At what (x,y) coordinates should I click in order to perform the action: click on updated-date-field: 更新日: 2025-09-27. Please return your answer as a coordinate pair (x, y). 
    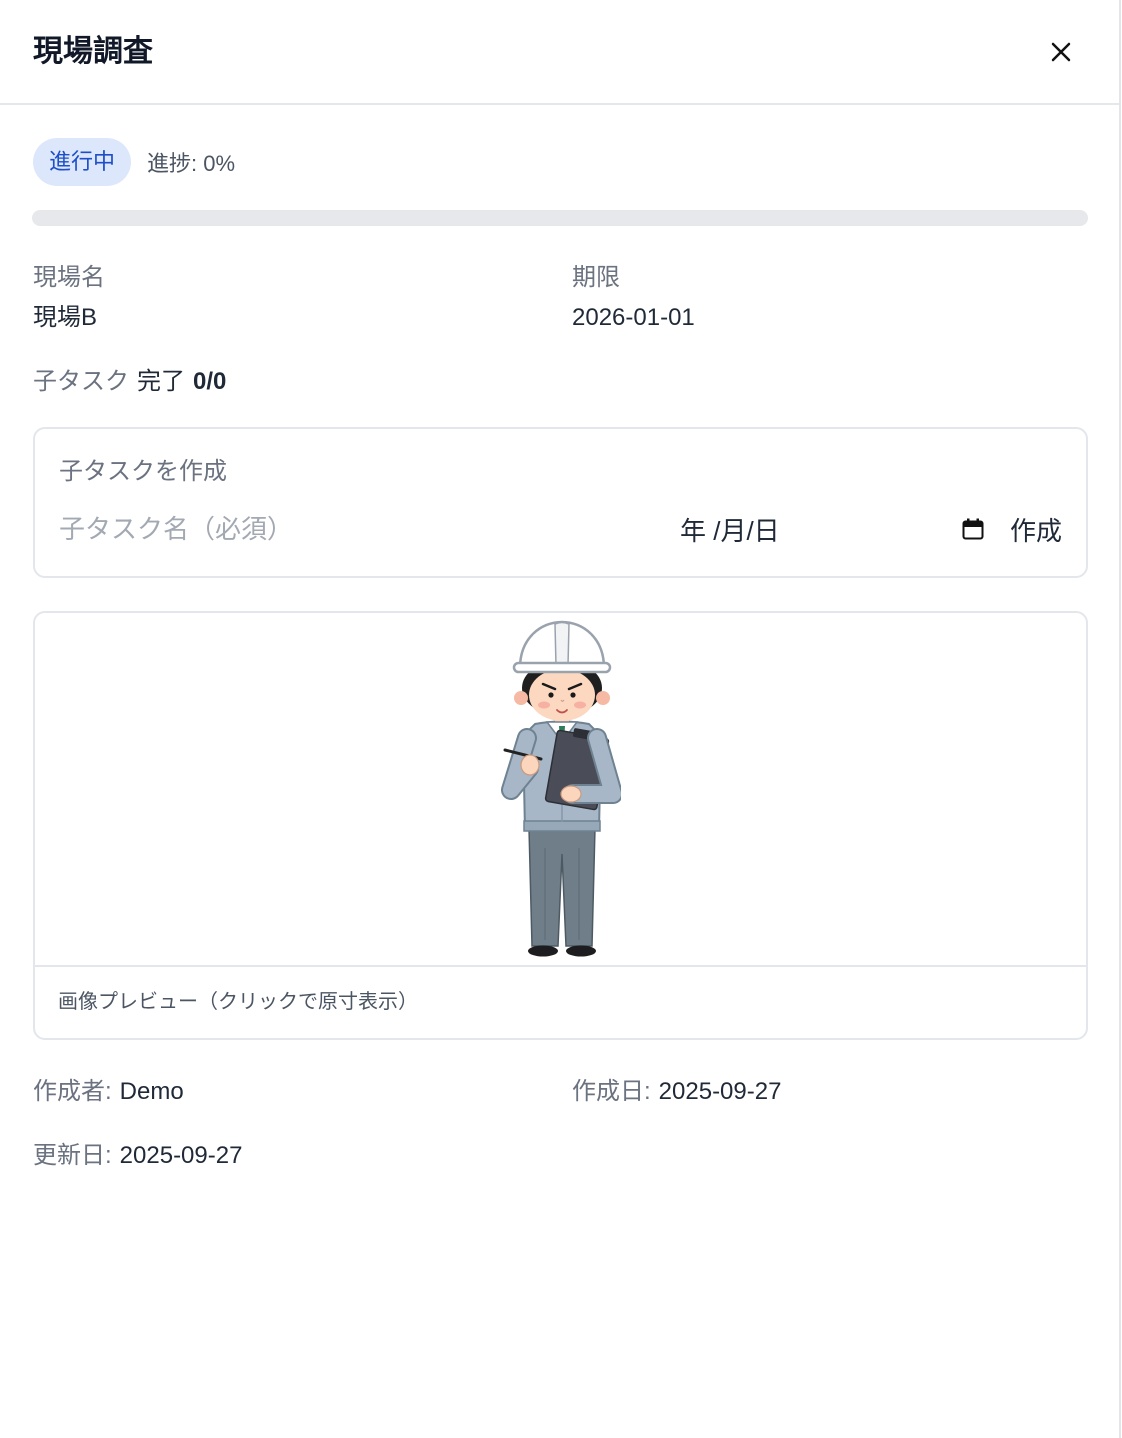
    Looking at the image, I should click on (302, 1156).